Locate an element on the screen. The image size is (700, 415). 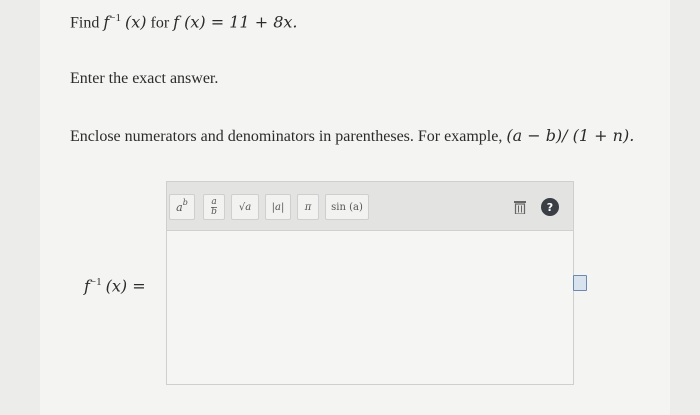
editor-toolbar: ab a b √a |a| π sin (a) ? is located at coordinates (370, 206).